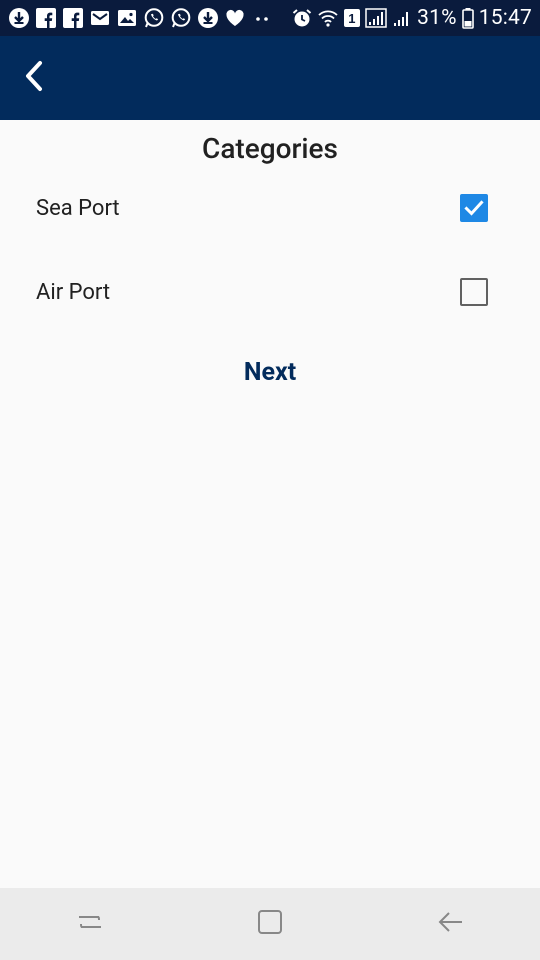 The image size is (540, 960). I want to click on signal-bars-icon, so click(402, 18).